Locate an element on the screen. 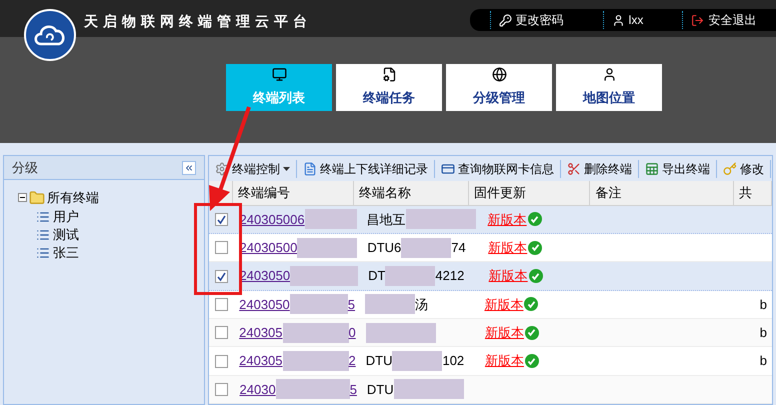 Image resolution: width=776 pixels, height=405 pixels. tree-node: 张三 is located at coordinates (120, 253).